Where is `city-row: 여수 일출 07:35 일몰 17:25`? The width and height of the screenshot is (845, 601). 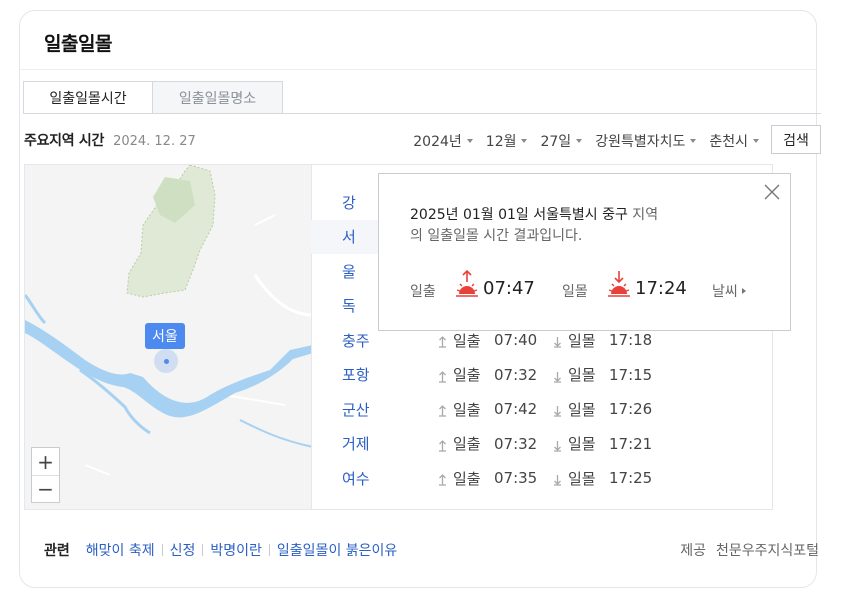
city-row: 여수 일출 07:35 일몰 17:25 is located at coordinates (542, 478).